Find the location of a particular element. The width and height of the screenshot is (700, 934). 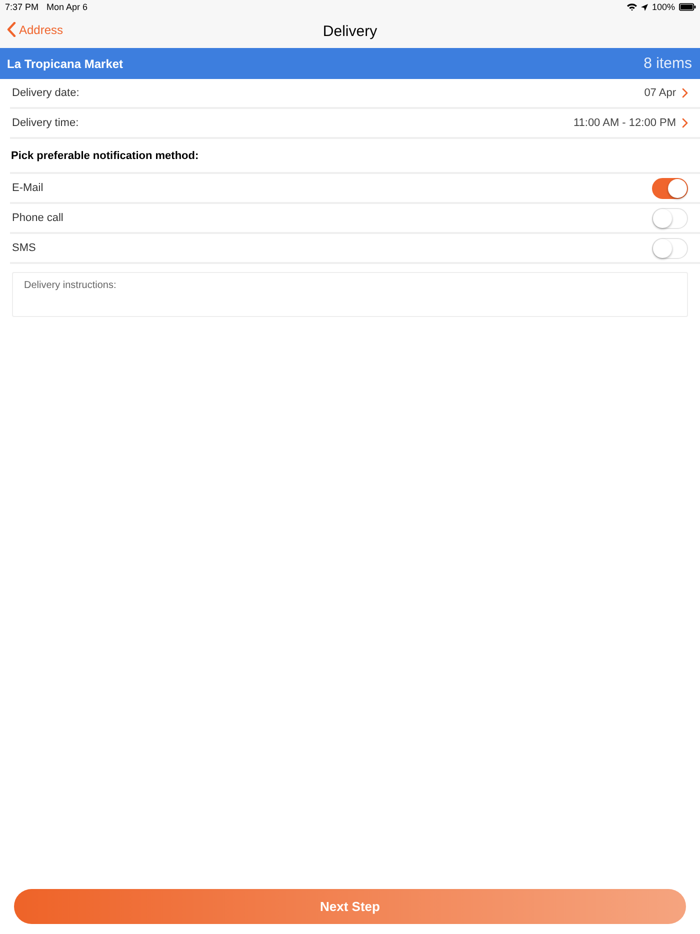

battery-icon is located at coordinates (687, 7).